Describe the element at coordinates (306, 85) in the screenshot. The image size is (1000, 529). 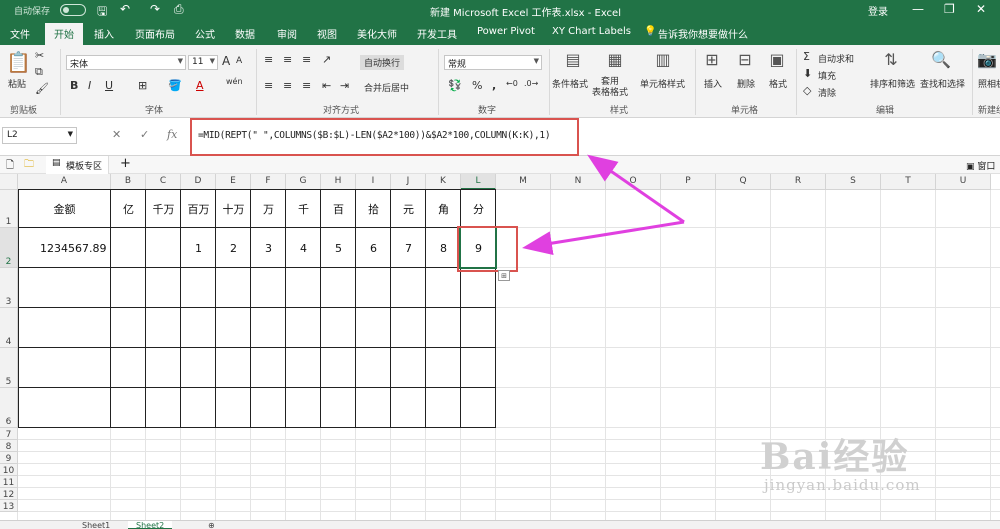
I see `align-right-icon: ≡` at that location.